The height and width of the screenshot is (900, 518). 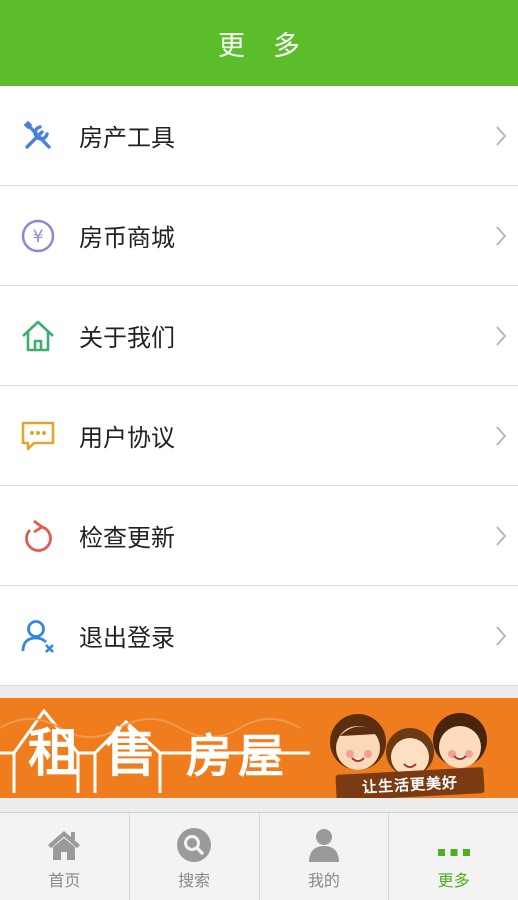 I want to click on page-title: 更多, so click(x=273, y=46).